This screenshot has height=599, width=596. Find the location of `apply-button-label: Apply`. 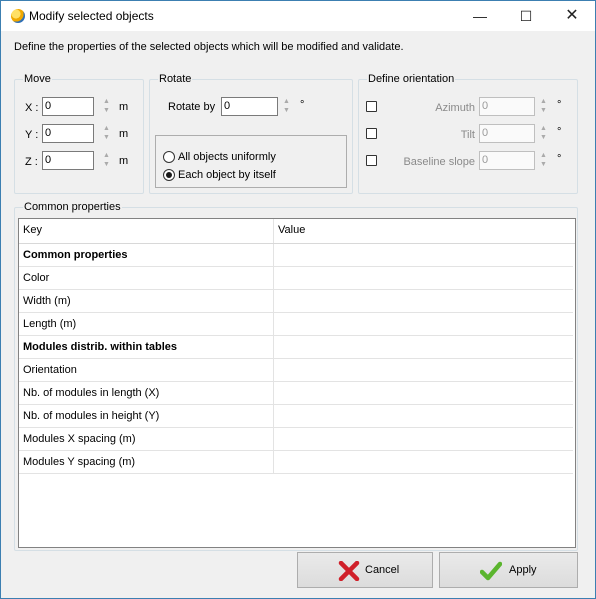

apply-button-label: Apply is located at coordinates (523, 570).